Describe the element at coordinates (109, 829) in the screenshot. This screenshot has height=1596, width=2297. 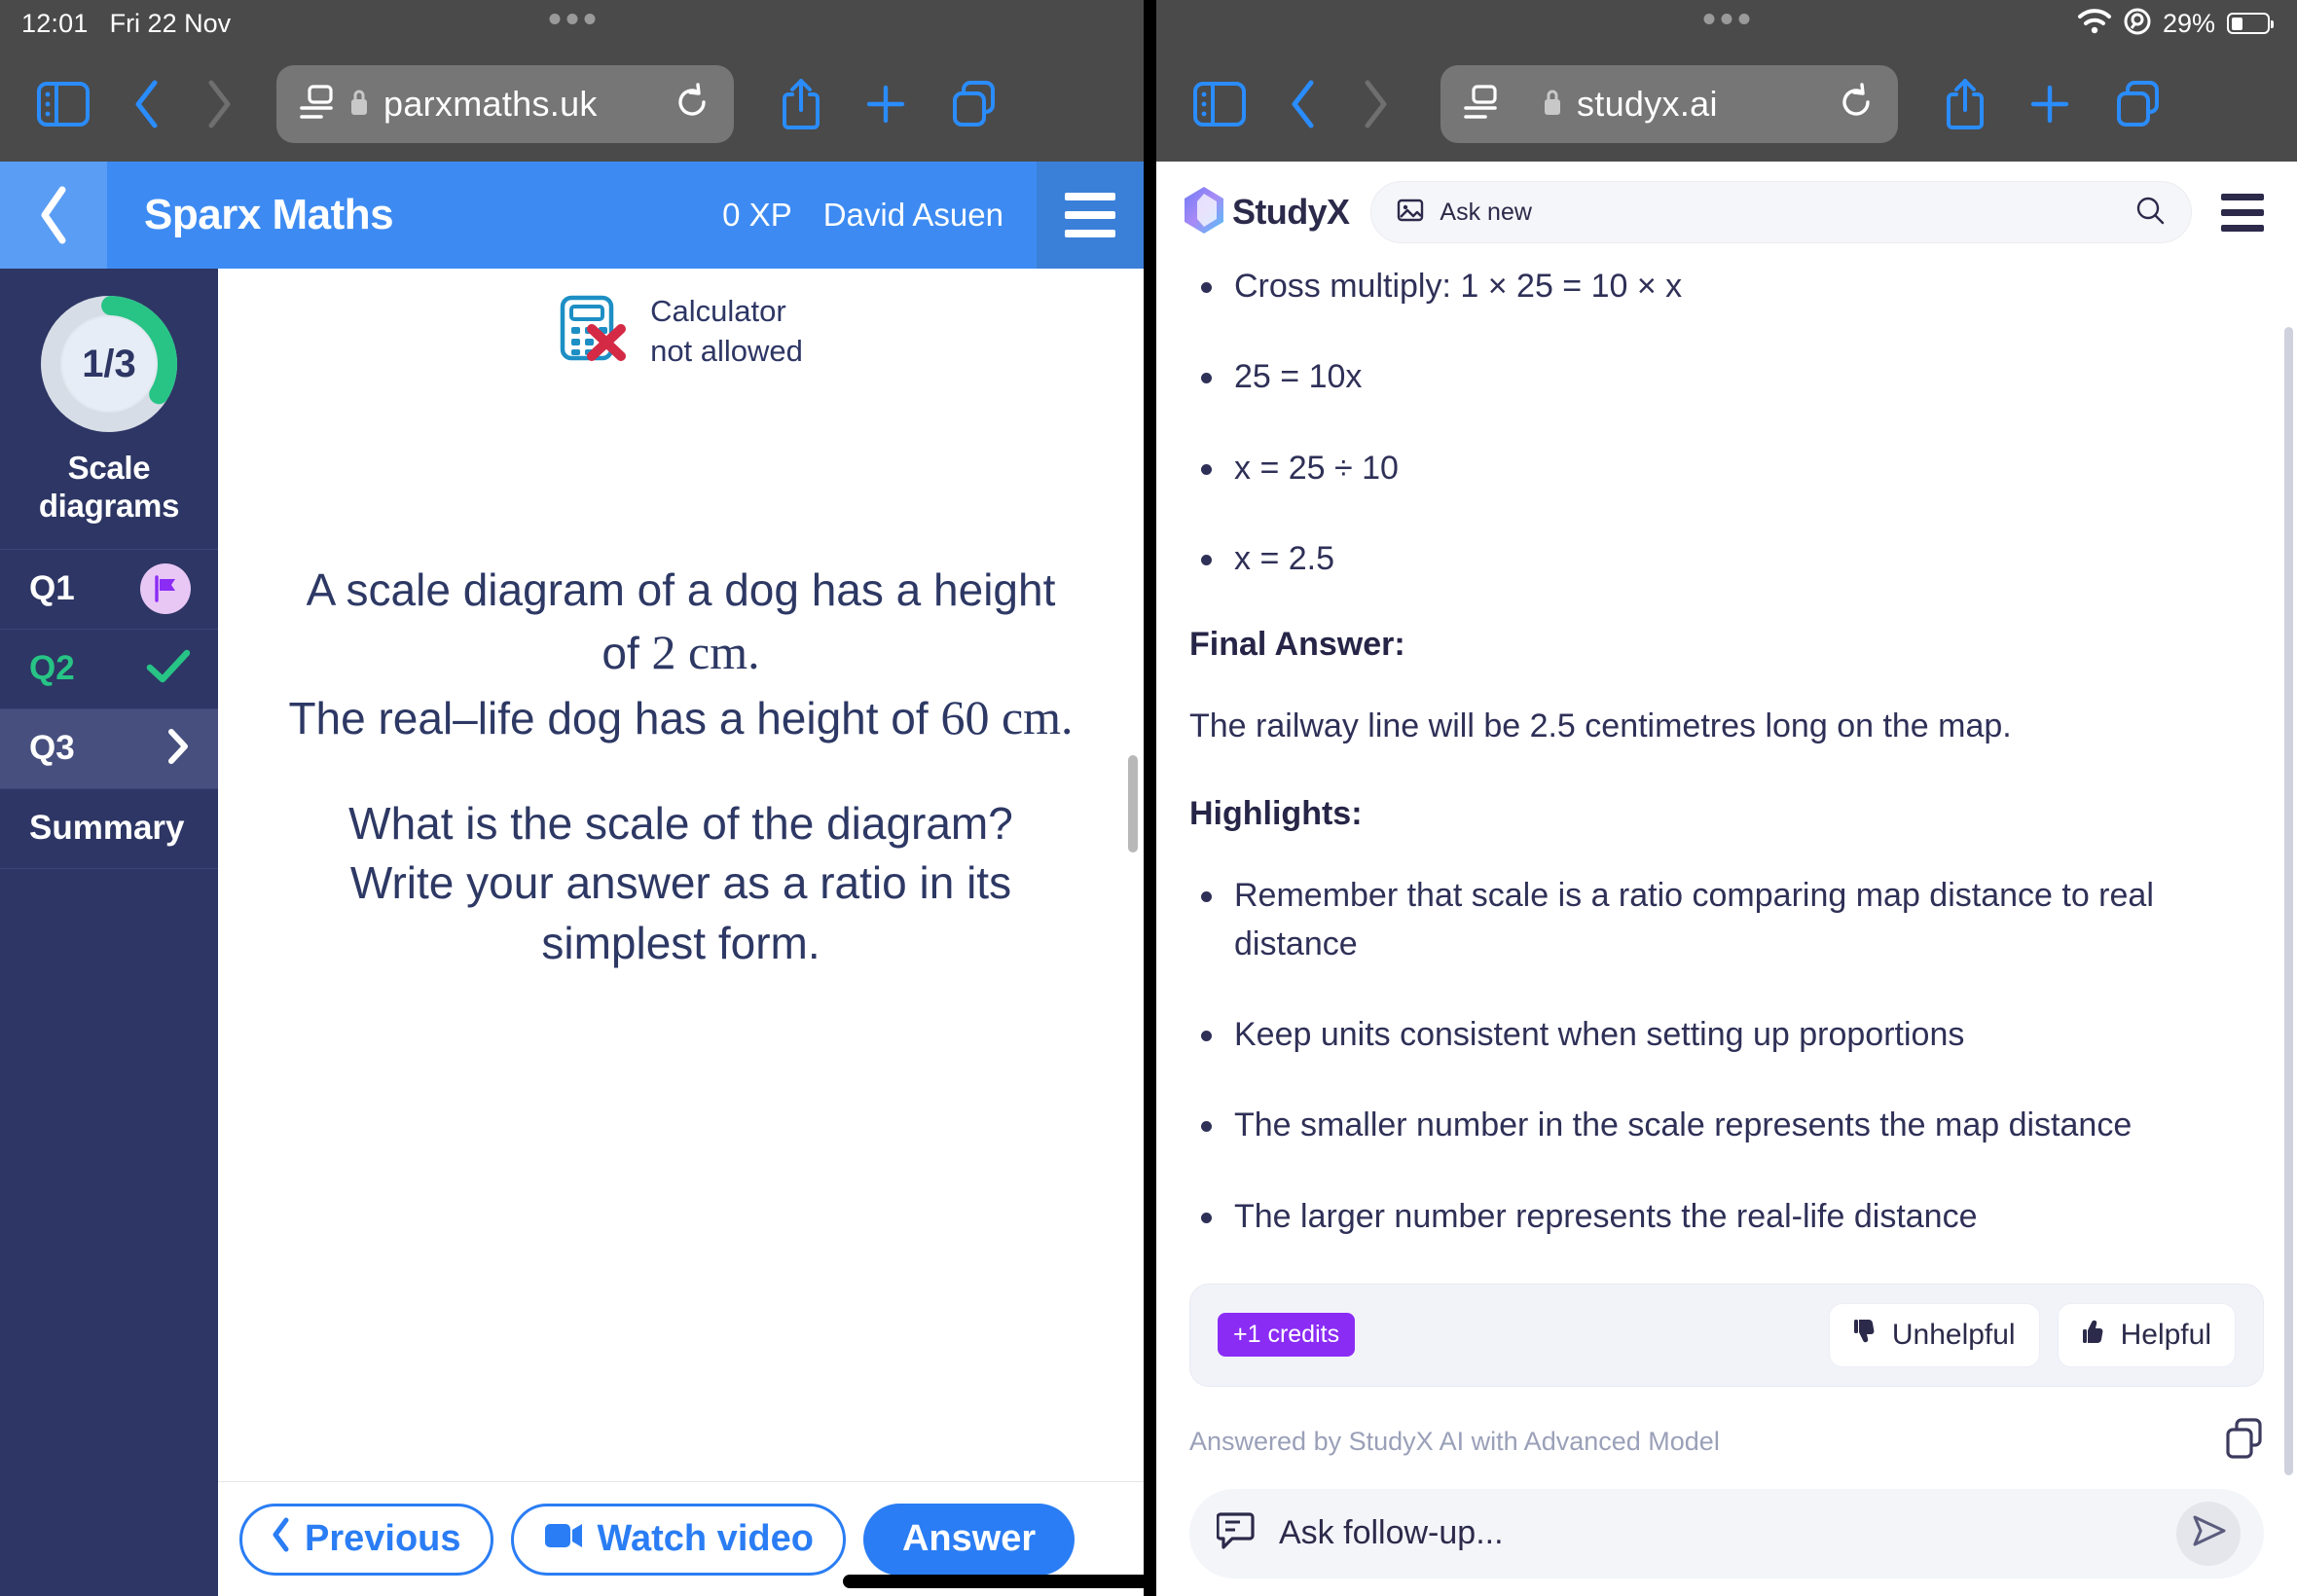
I see `sidebar-item-summary: Summary` at that location.